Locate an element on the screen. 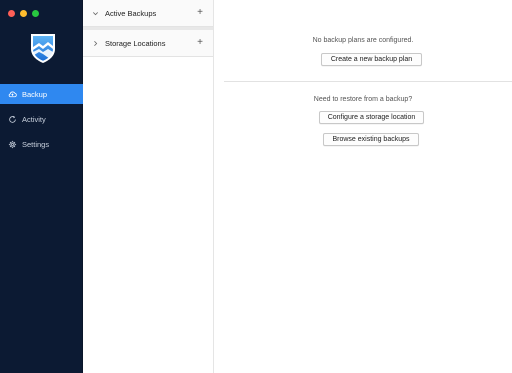 The image size is (512, 373). mountain-shield-logo-icon is located at coordinates (43, 48).